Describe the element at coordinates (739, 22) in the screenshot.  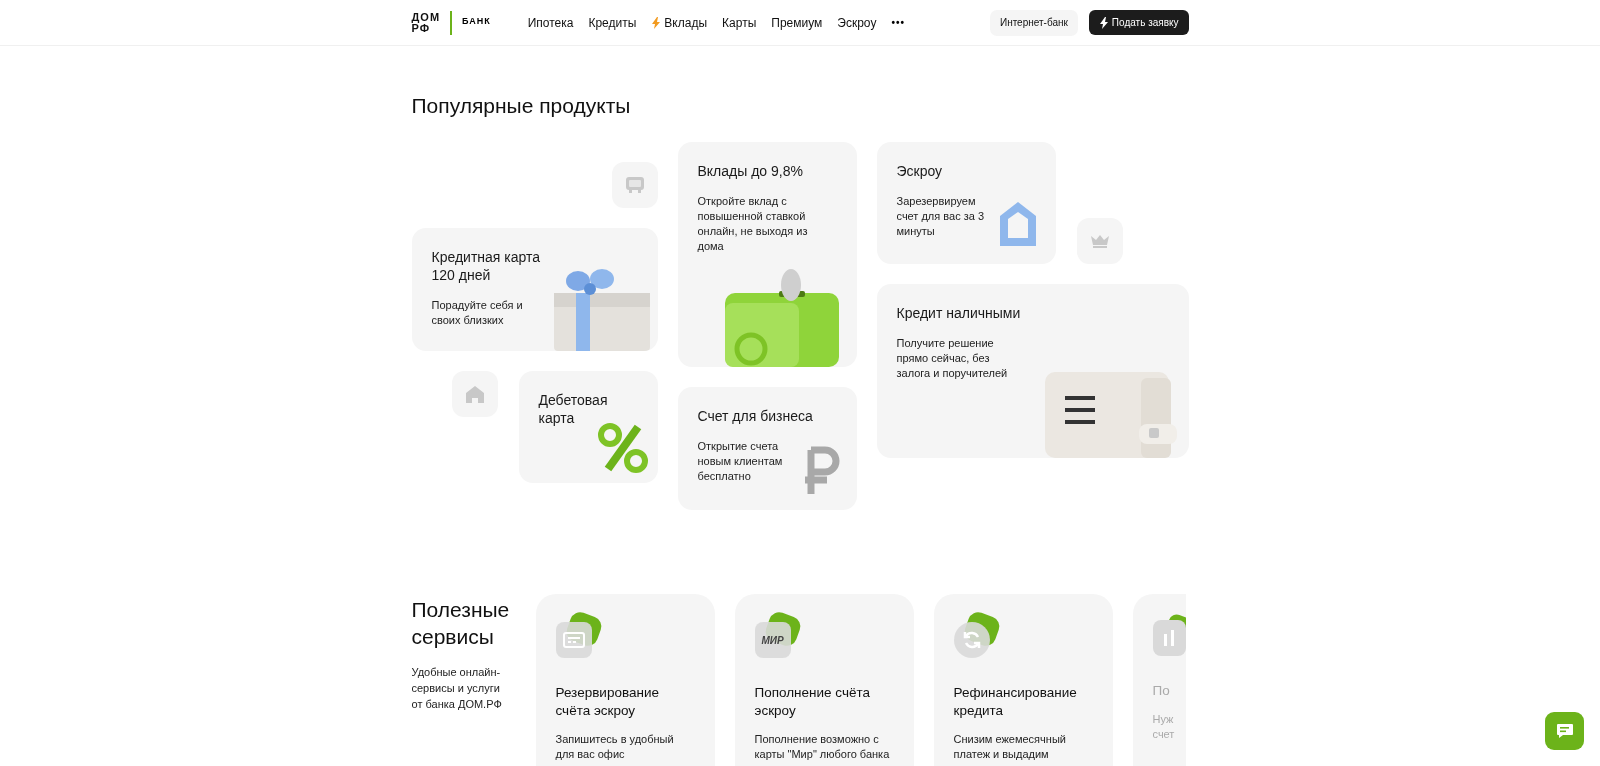
I see `nav-link: Карты` at that location.